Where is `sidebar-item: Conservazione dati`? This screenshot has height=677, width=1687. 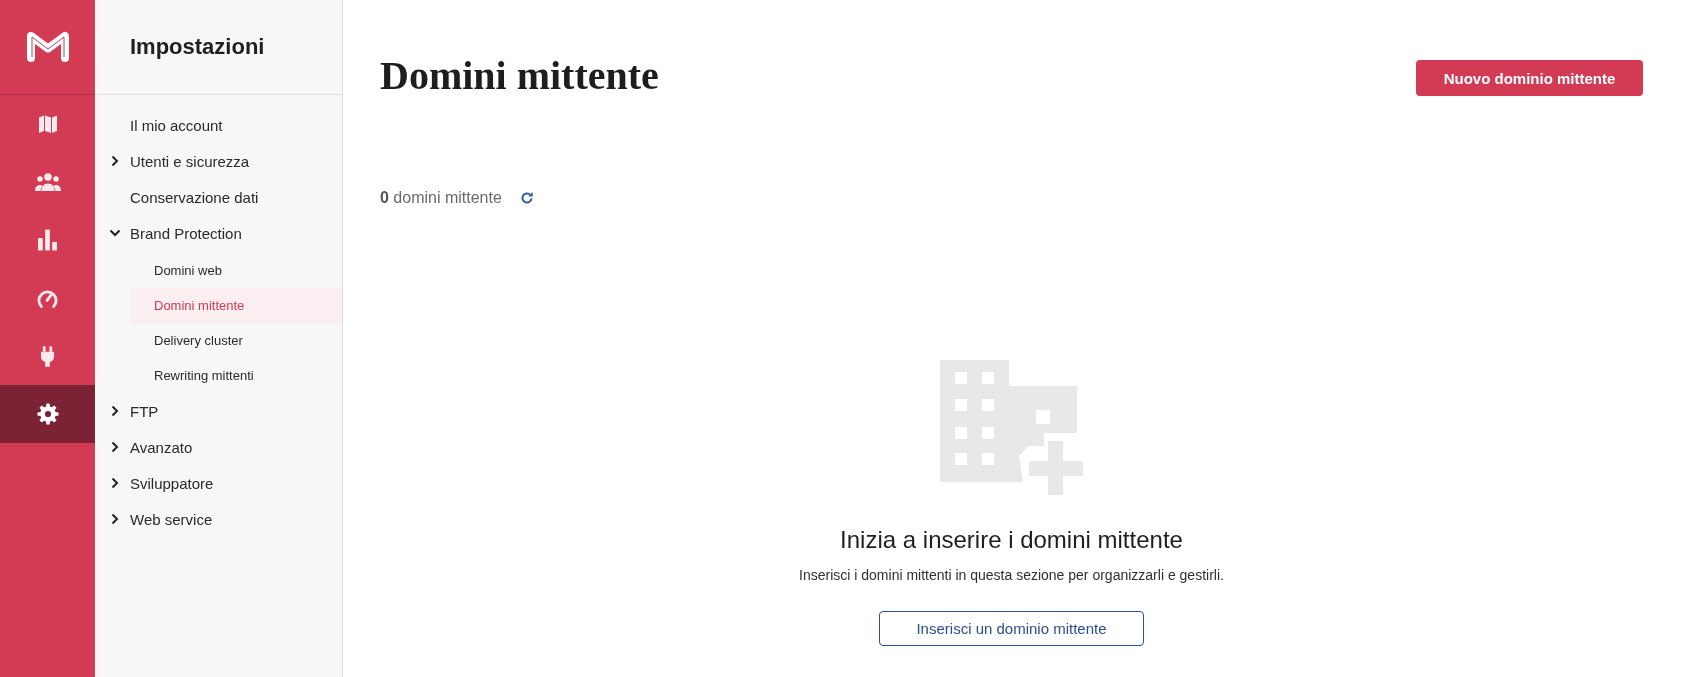 sidebar-item: Conservazione dati is located at coordinates (218, 197).